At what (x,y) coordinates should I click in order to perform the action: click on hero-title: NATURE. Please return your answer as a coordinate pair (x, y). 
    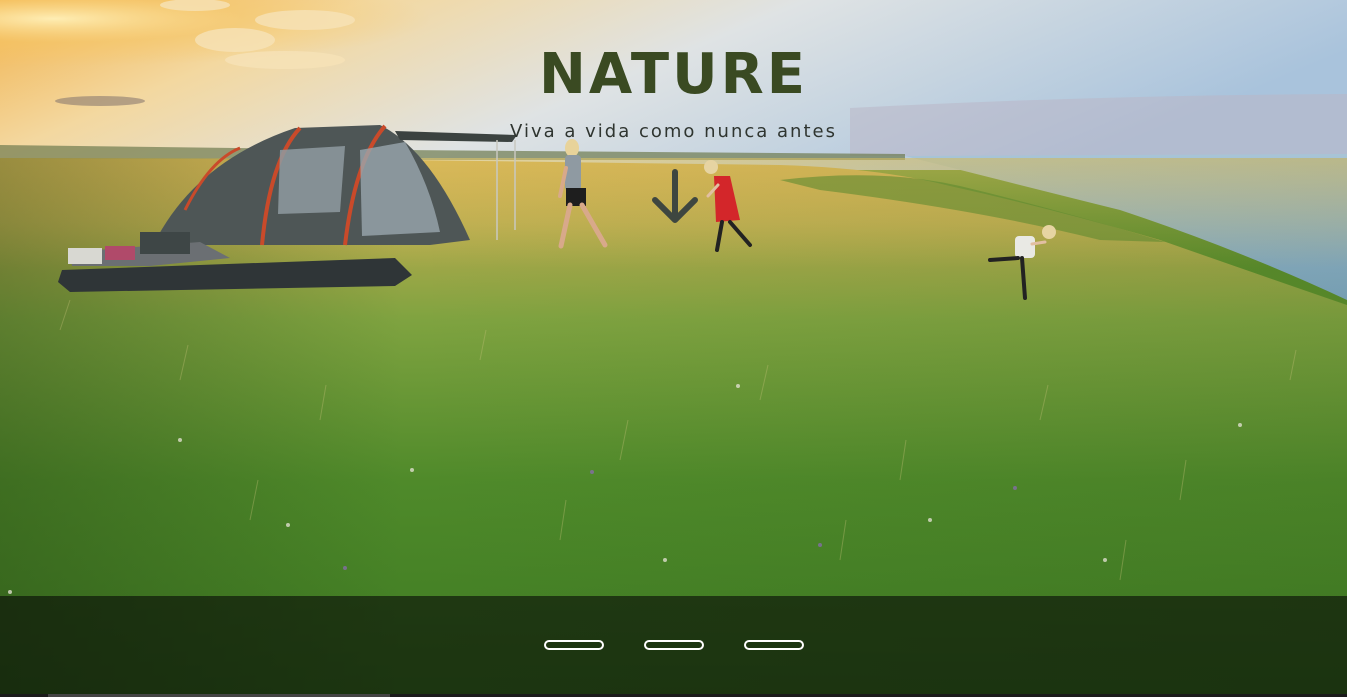
    Looking at the image, I should click on (673, 74).